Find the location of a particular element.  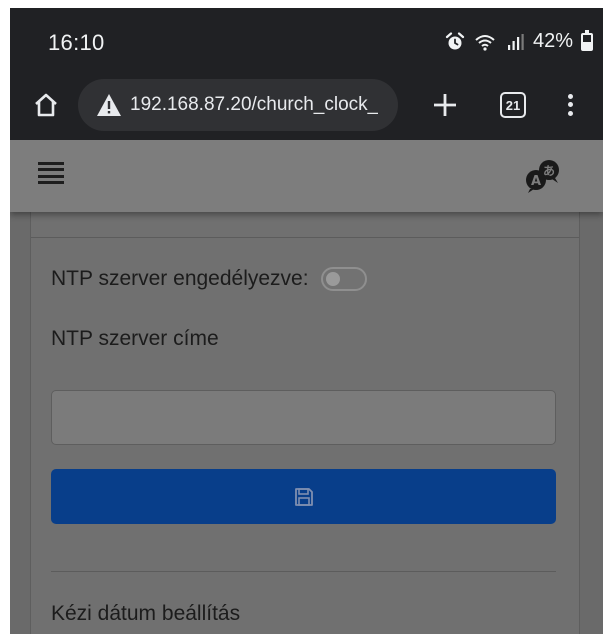

signal-icon is located at coordinates (515, 42).